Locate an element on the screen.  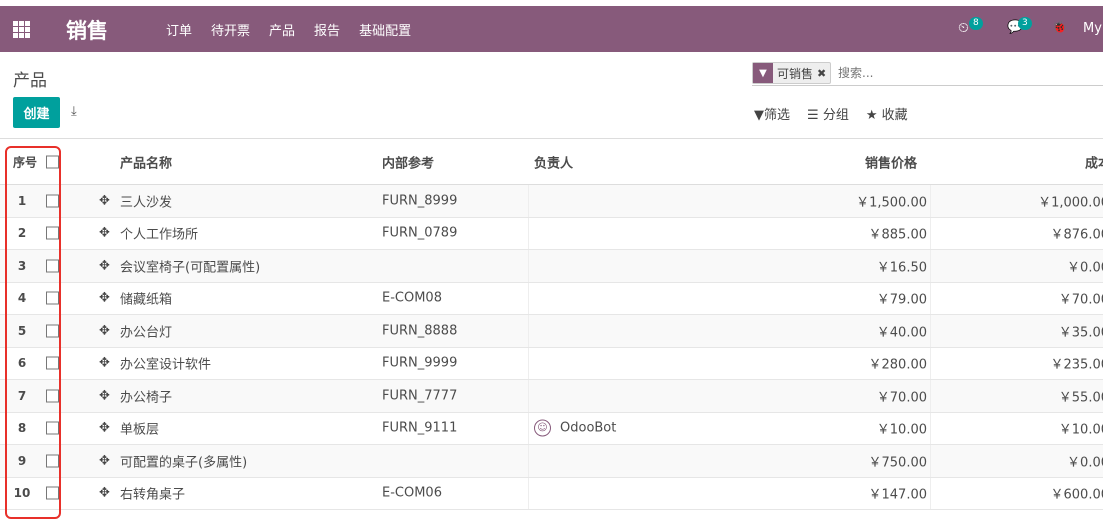
user-menu: My is located at coordinates (1092, 44).